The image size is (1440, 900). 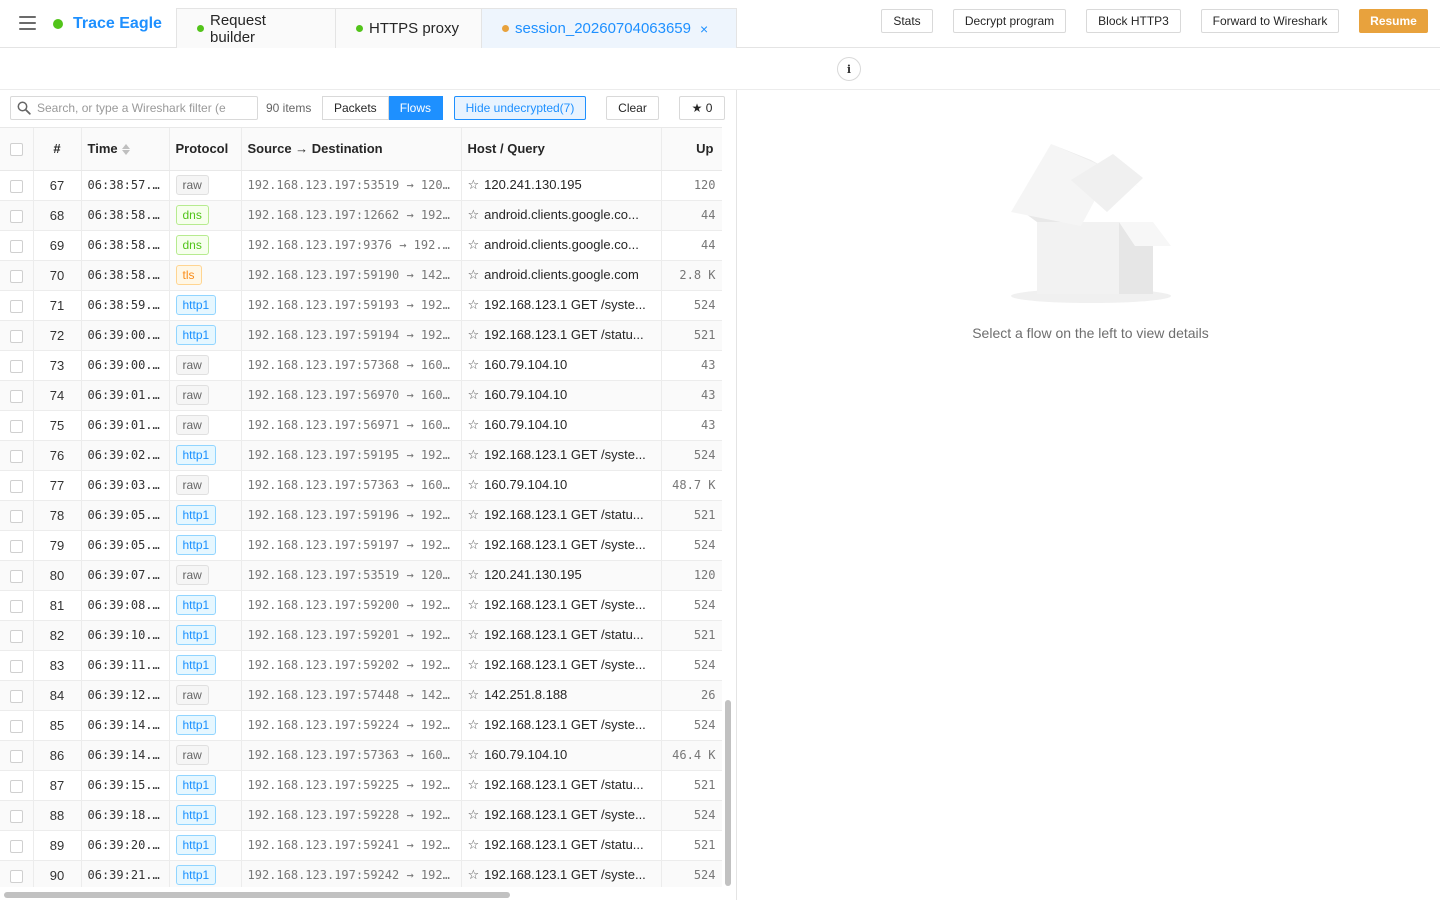 What do you see at coordinates (355, 108) in the screenshot?
I see `packets-toggle: Packets` at bounding box center [355, 108].